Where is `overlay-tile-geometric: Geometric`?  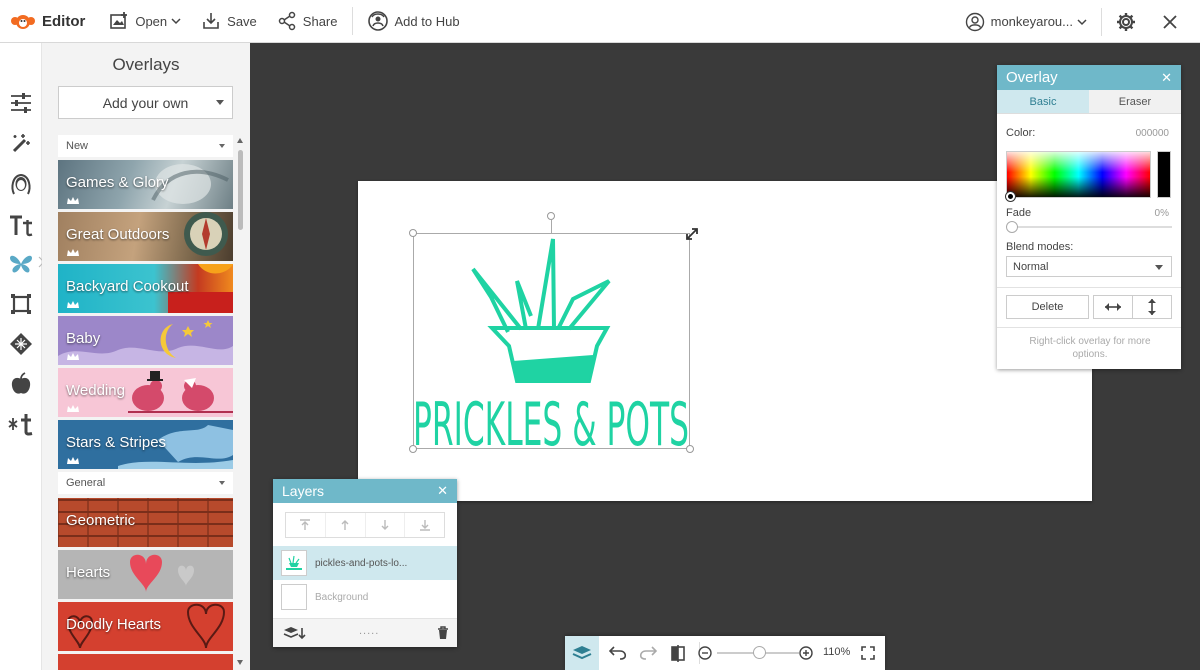
overlay-tile-geometric: Geometric is located at coordinates (145, 522).